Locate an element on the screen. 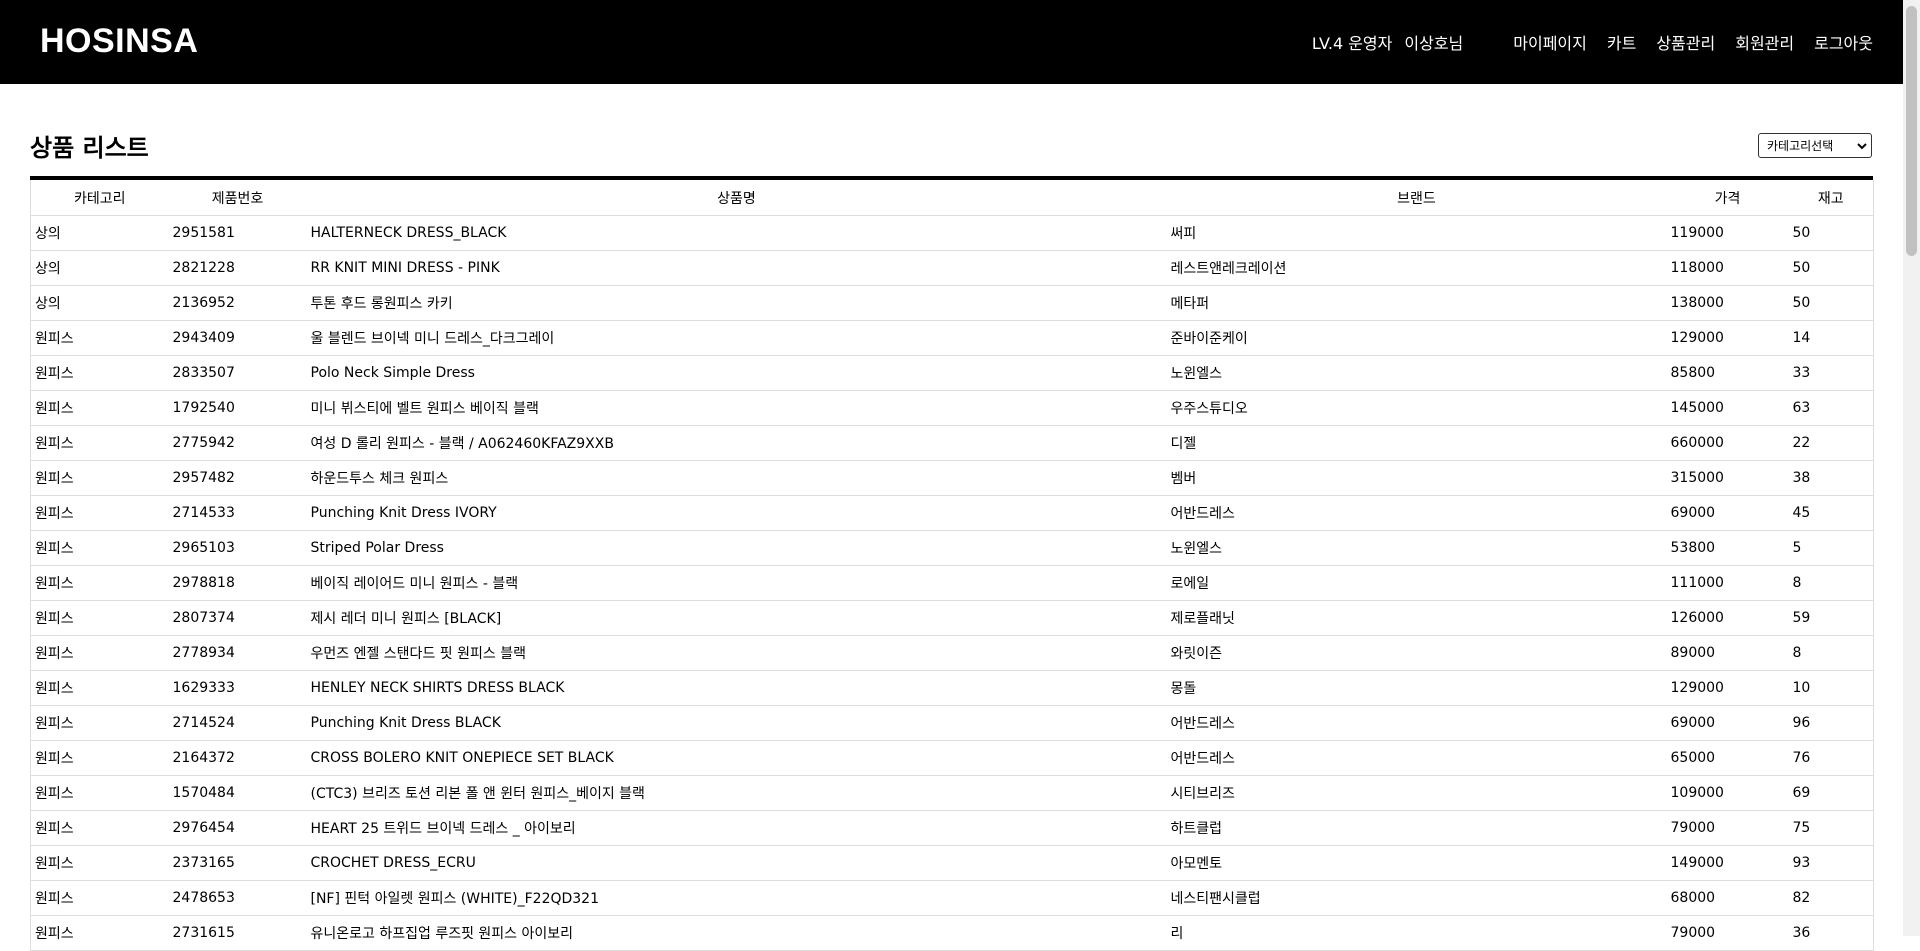 The width and height of the screenshot is (1920, 951). cell-product-name: 투톤 후드 롱원피스 카키 is located at coordinates (736, 303).